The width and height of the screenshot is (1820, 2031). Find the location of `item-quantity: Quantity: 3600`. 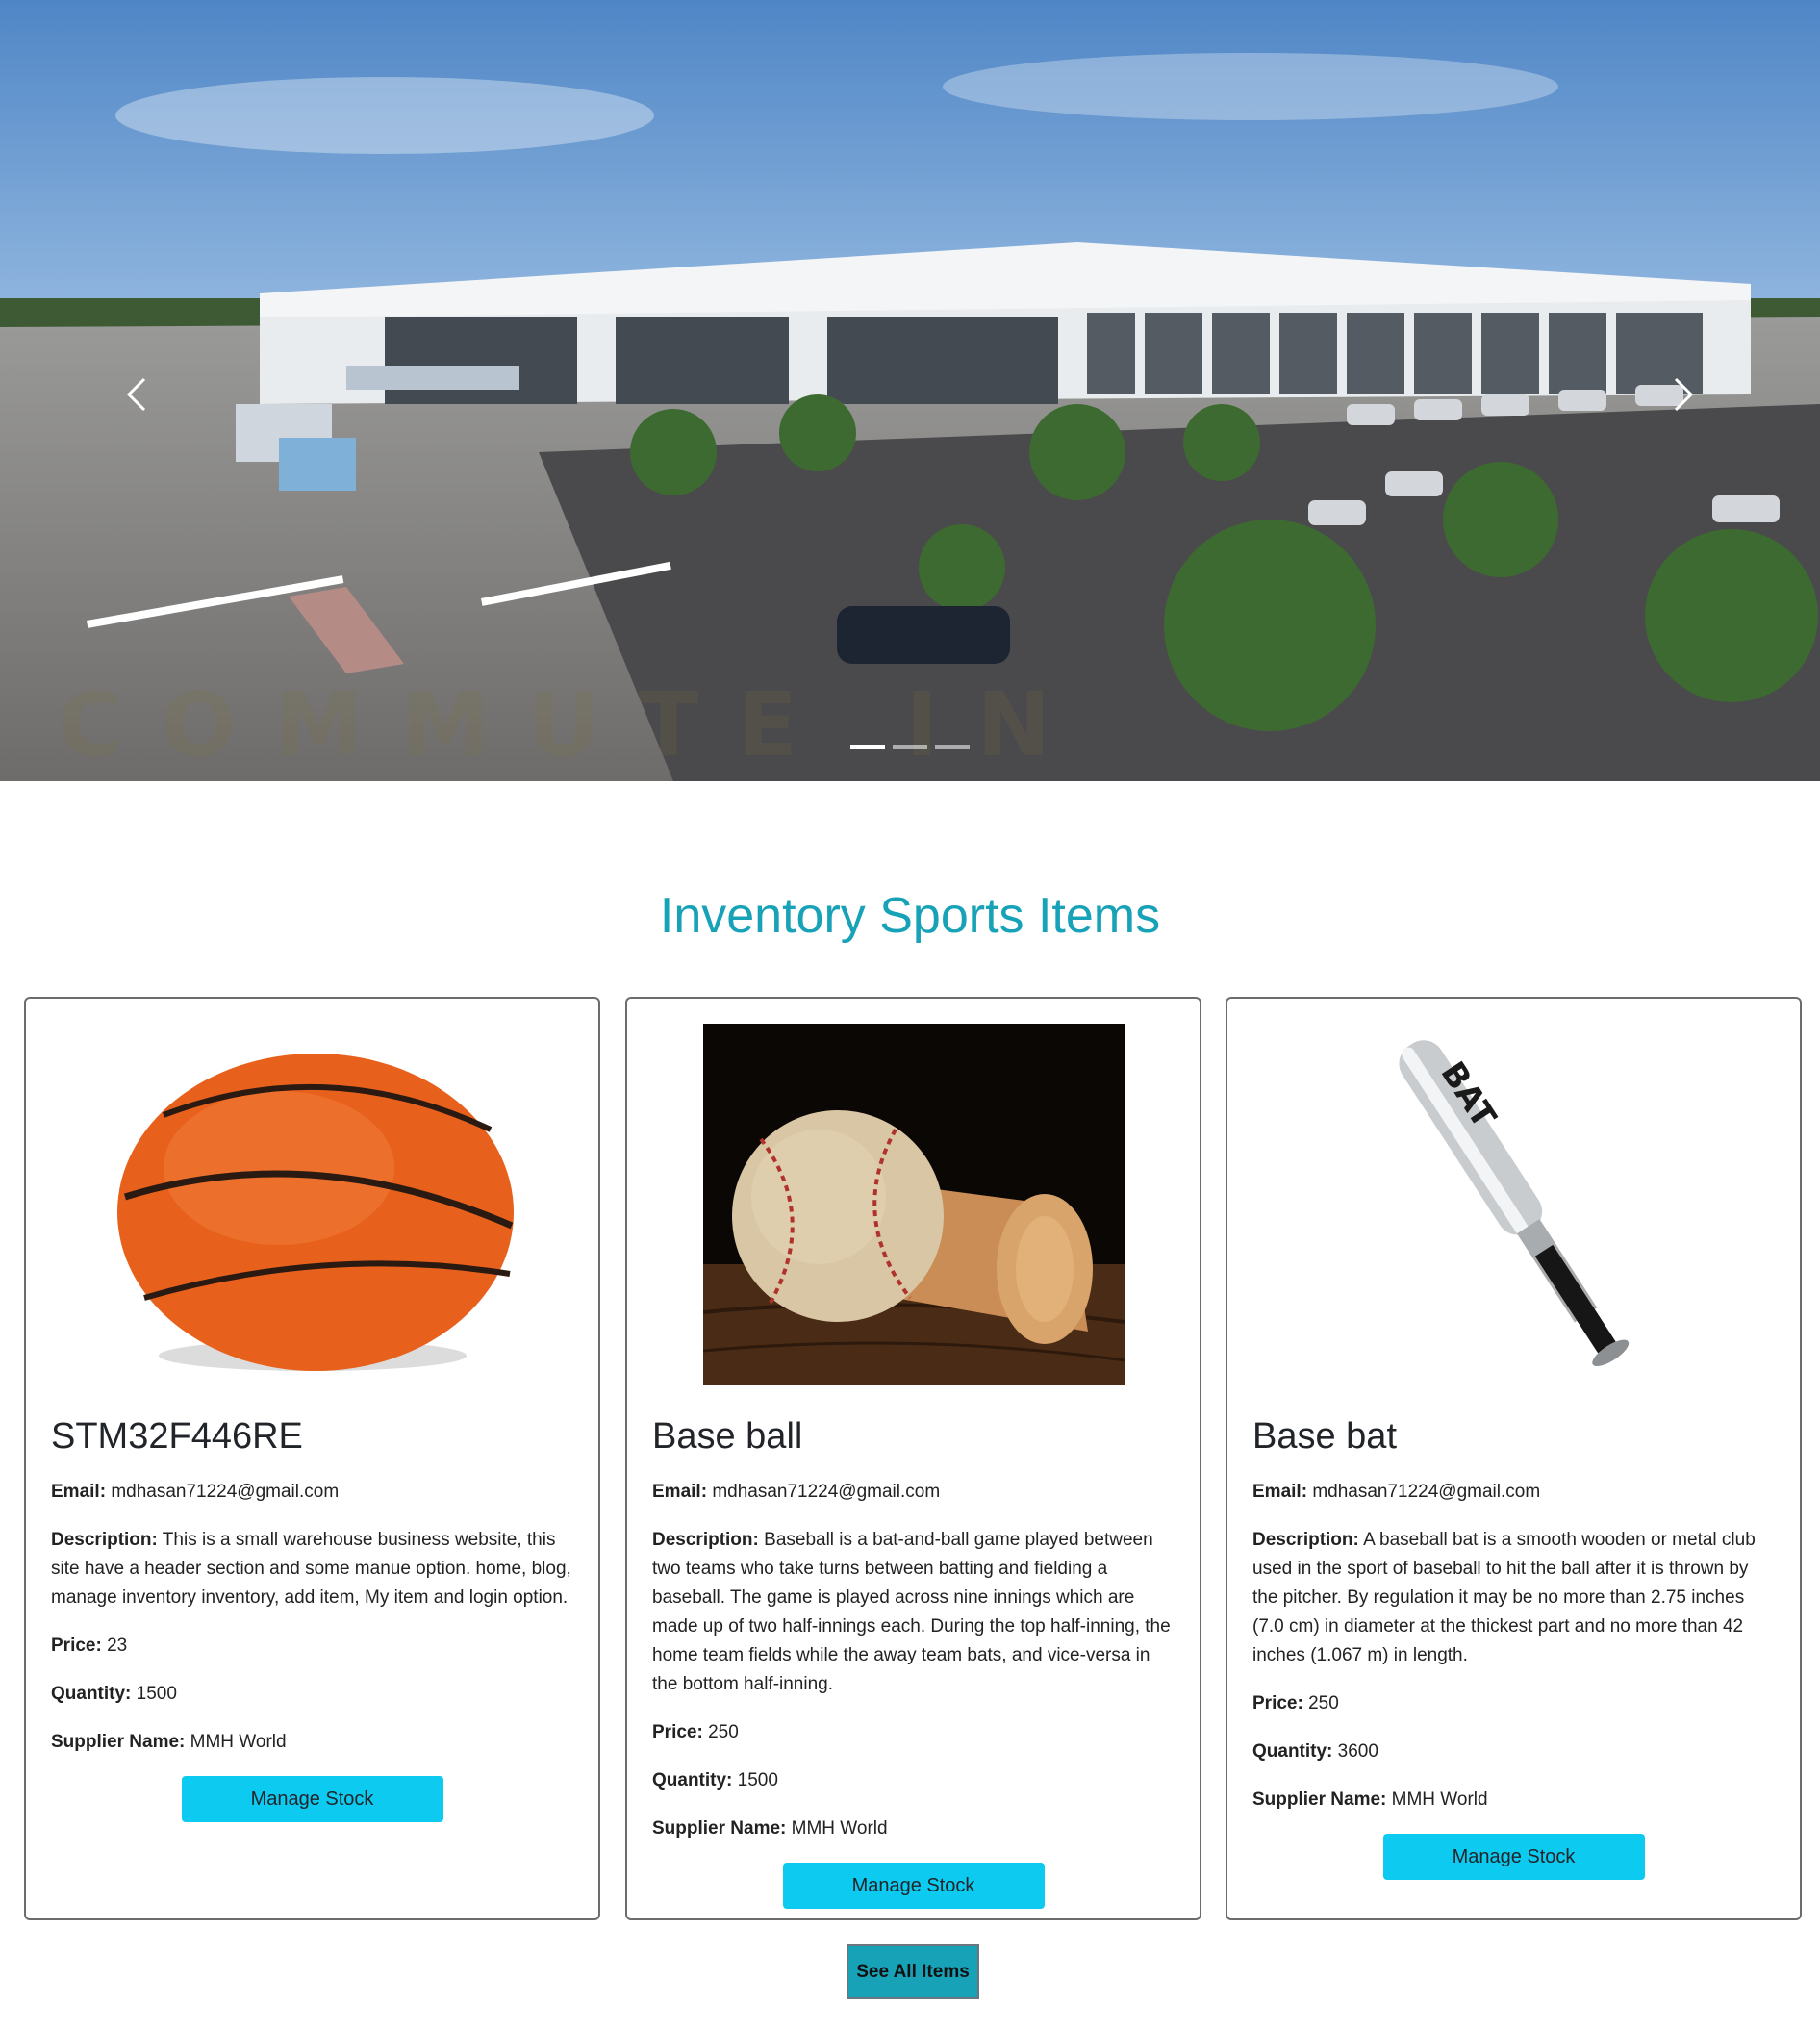

item-quantity: Quantity: 3600 is located at coordinates (1514, 1752).